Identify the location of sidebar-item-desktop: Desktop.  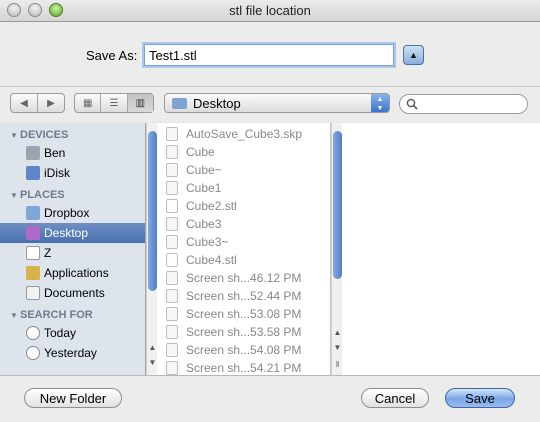
(72, 233).